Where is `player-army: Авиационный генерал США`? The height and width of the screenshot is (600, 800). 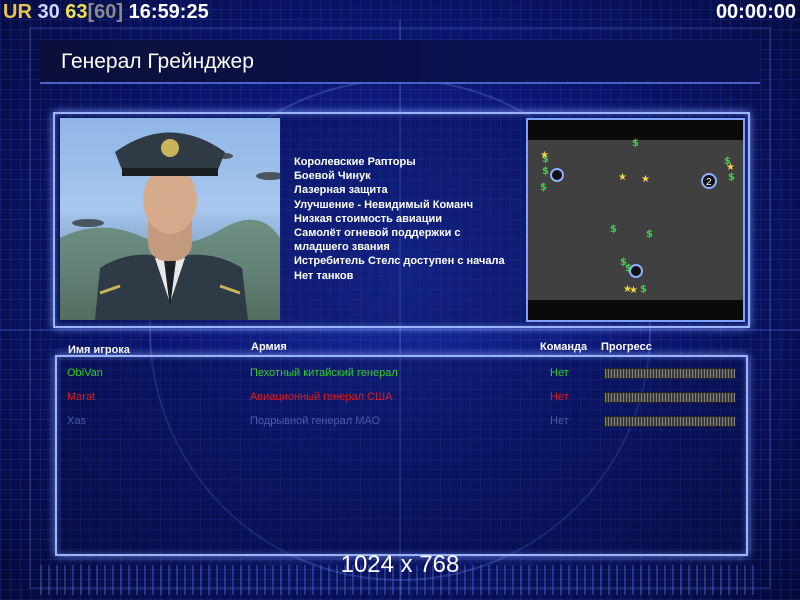
player-army: Авиационный генерал США is located at coordinates (321, 397).